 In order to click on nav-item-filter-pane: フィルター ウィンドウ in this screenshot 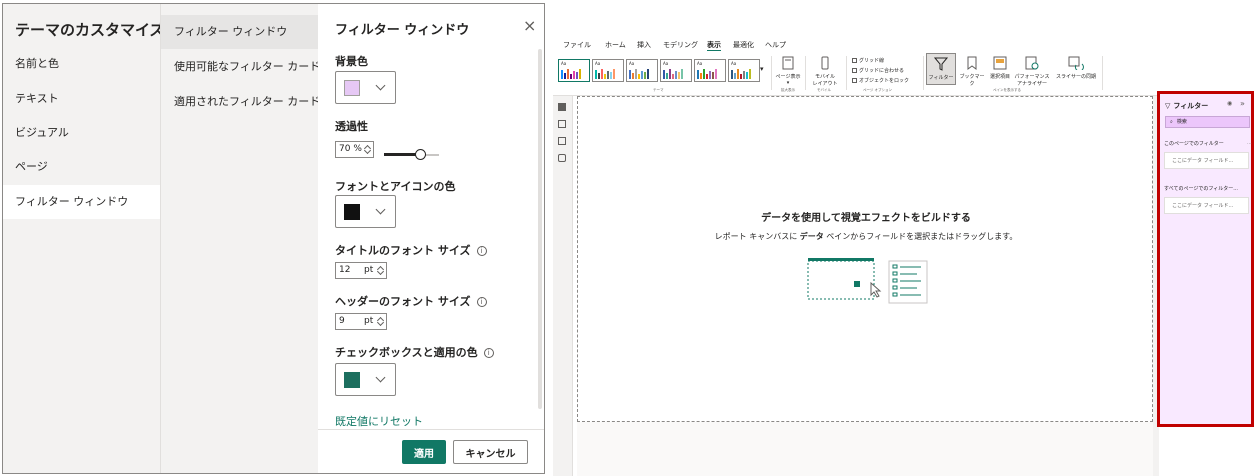, I will do `click(81, 202)`.